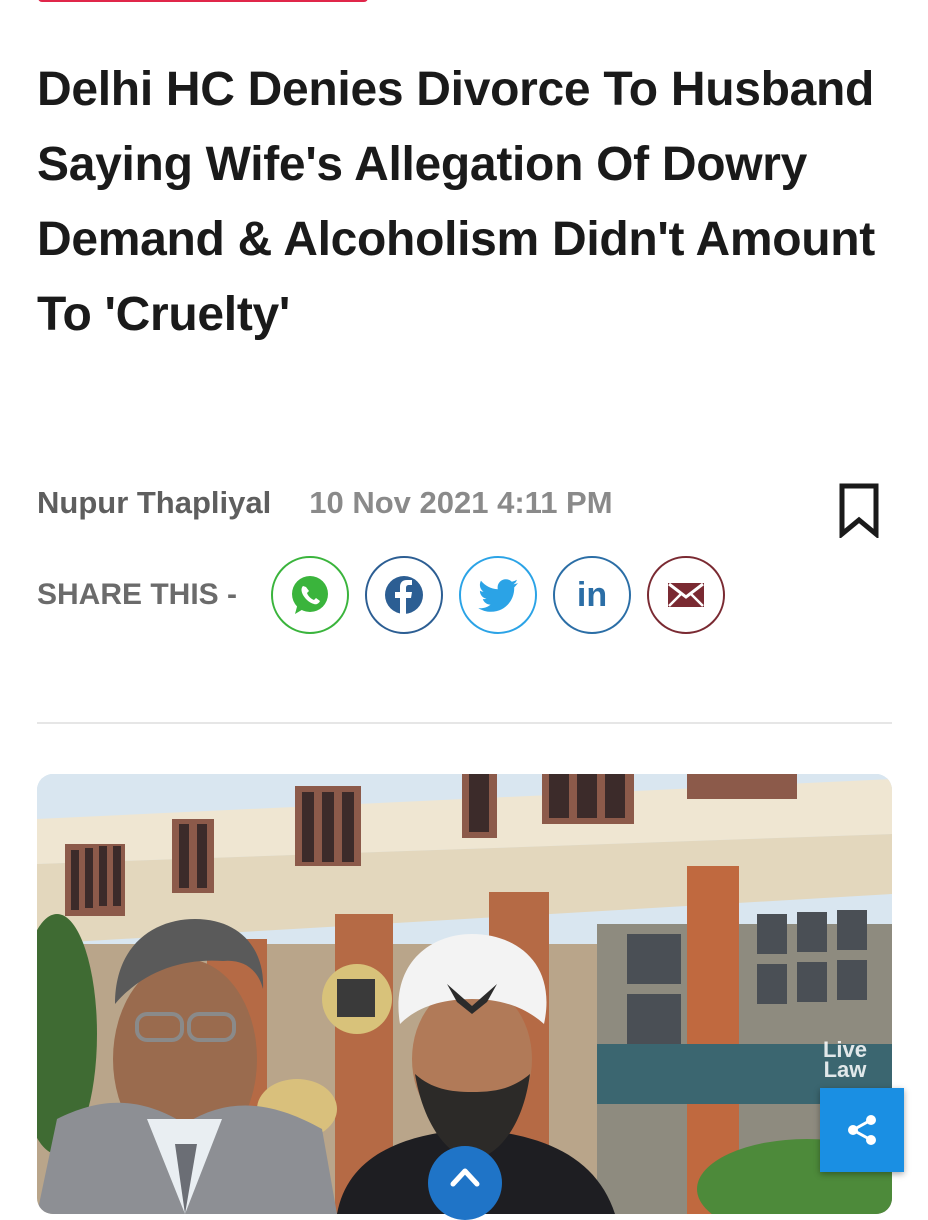 The height and width of the screenshot is (1220, 928). I want to click on share-linkedin-button: in, so click(592, 595).